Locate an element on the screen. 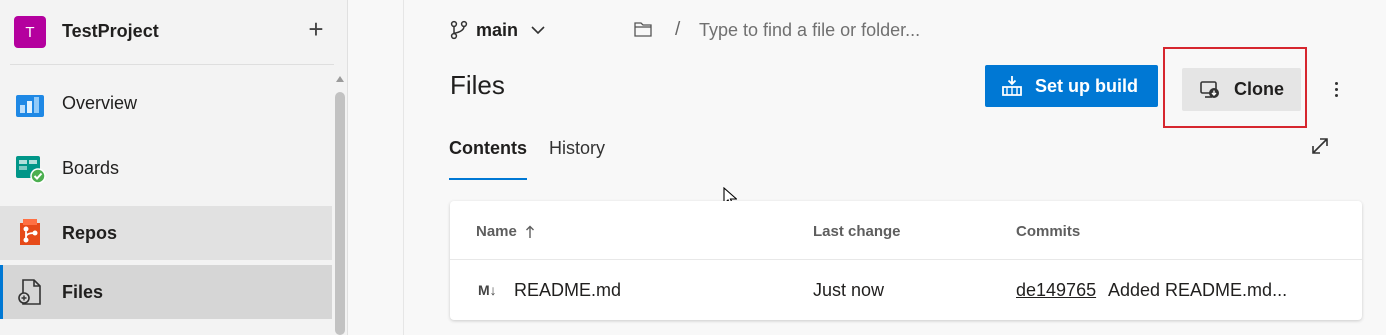 Image resolution: width=1386 pixels, height=335 pixels. branch-name: main is located at coordinates (497, 29).